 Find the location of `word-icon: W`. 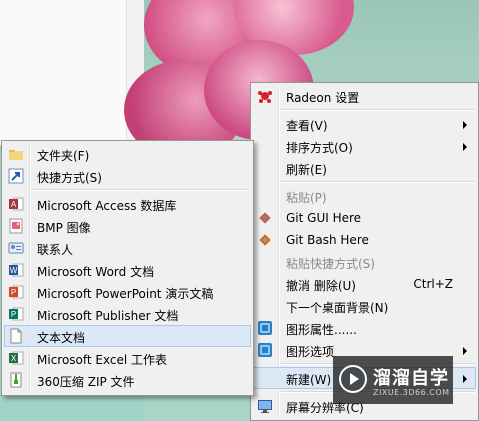

word-icon: W is located at coordinates (16, 270).